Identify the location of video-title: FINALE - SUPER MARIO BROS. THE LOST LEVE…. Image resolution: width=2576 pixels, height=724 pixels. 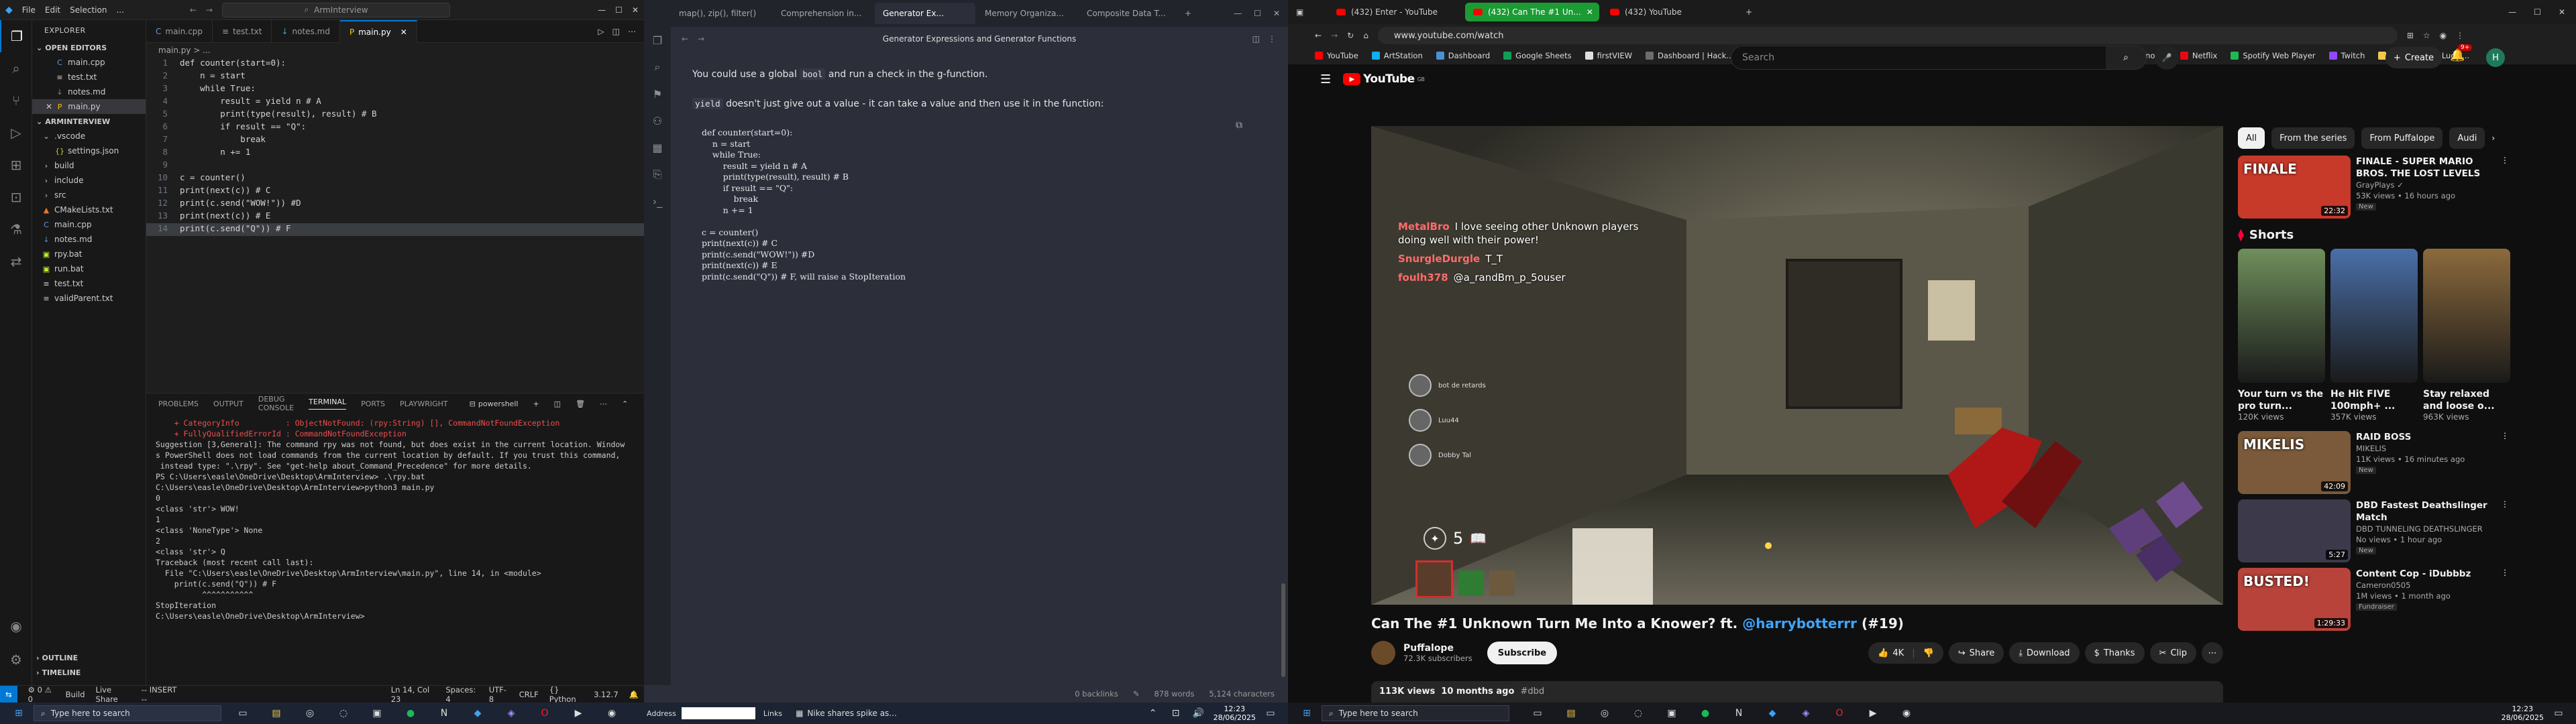
(2426, 168).